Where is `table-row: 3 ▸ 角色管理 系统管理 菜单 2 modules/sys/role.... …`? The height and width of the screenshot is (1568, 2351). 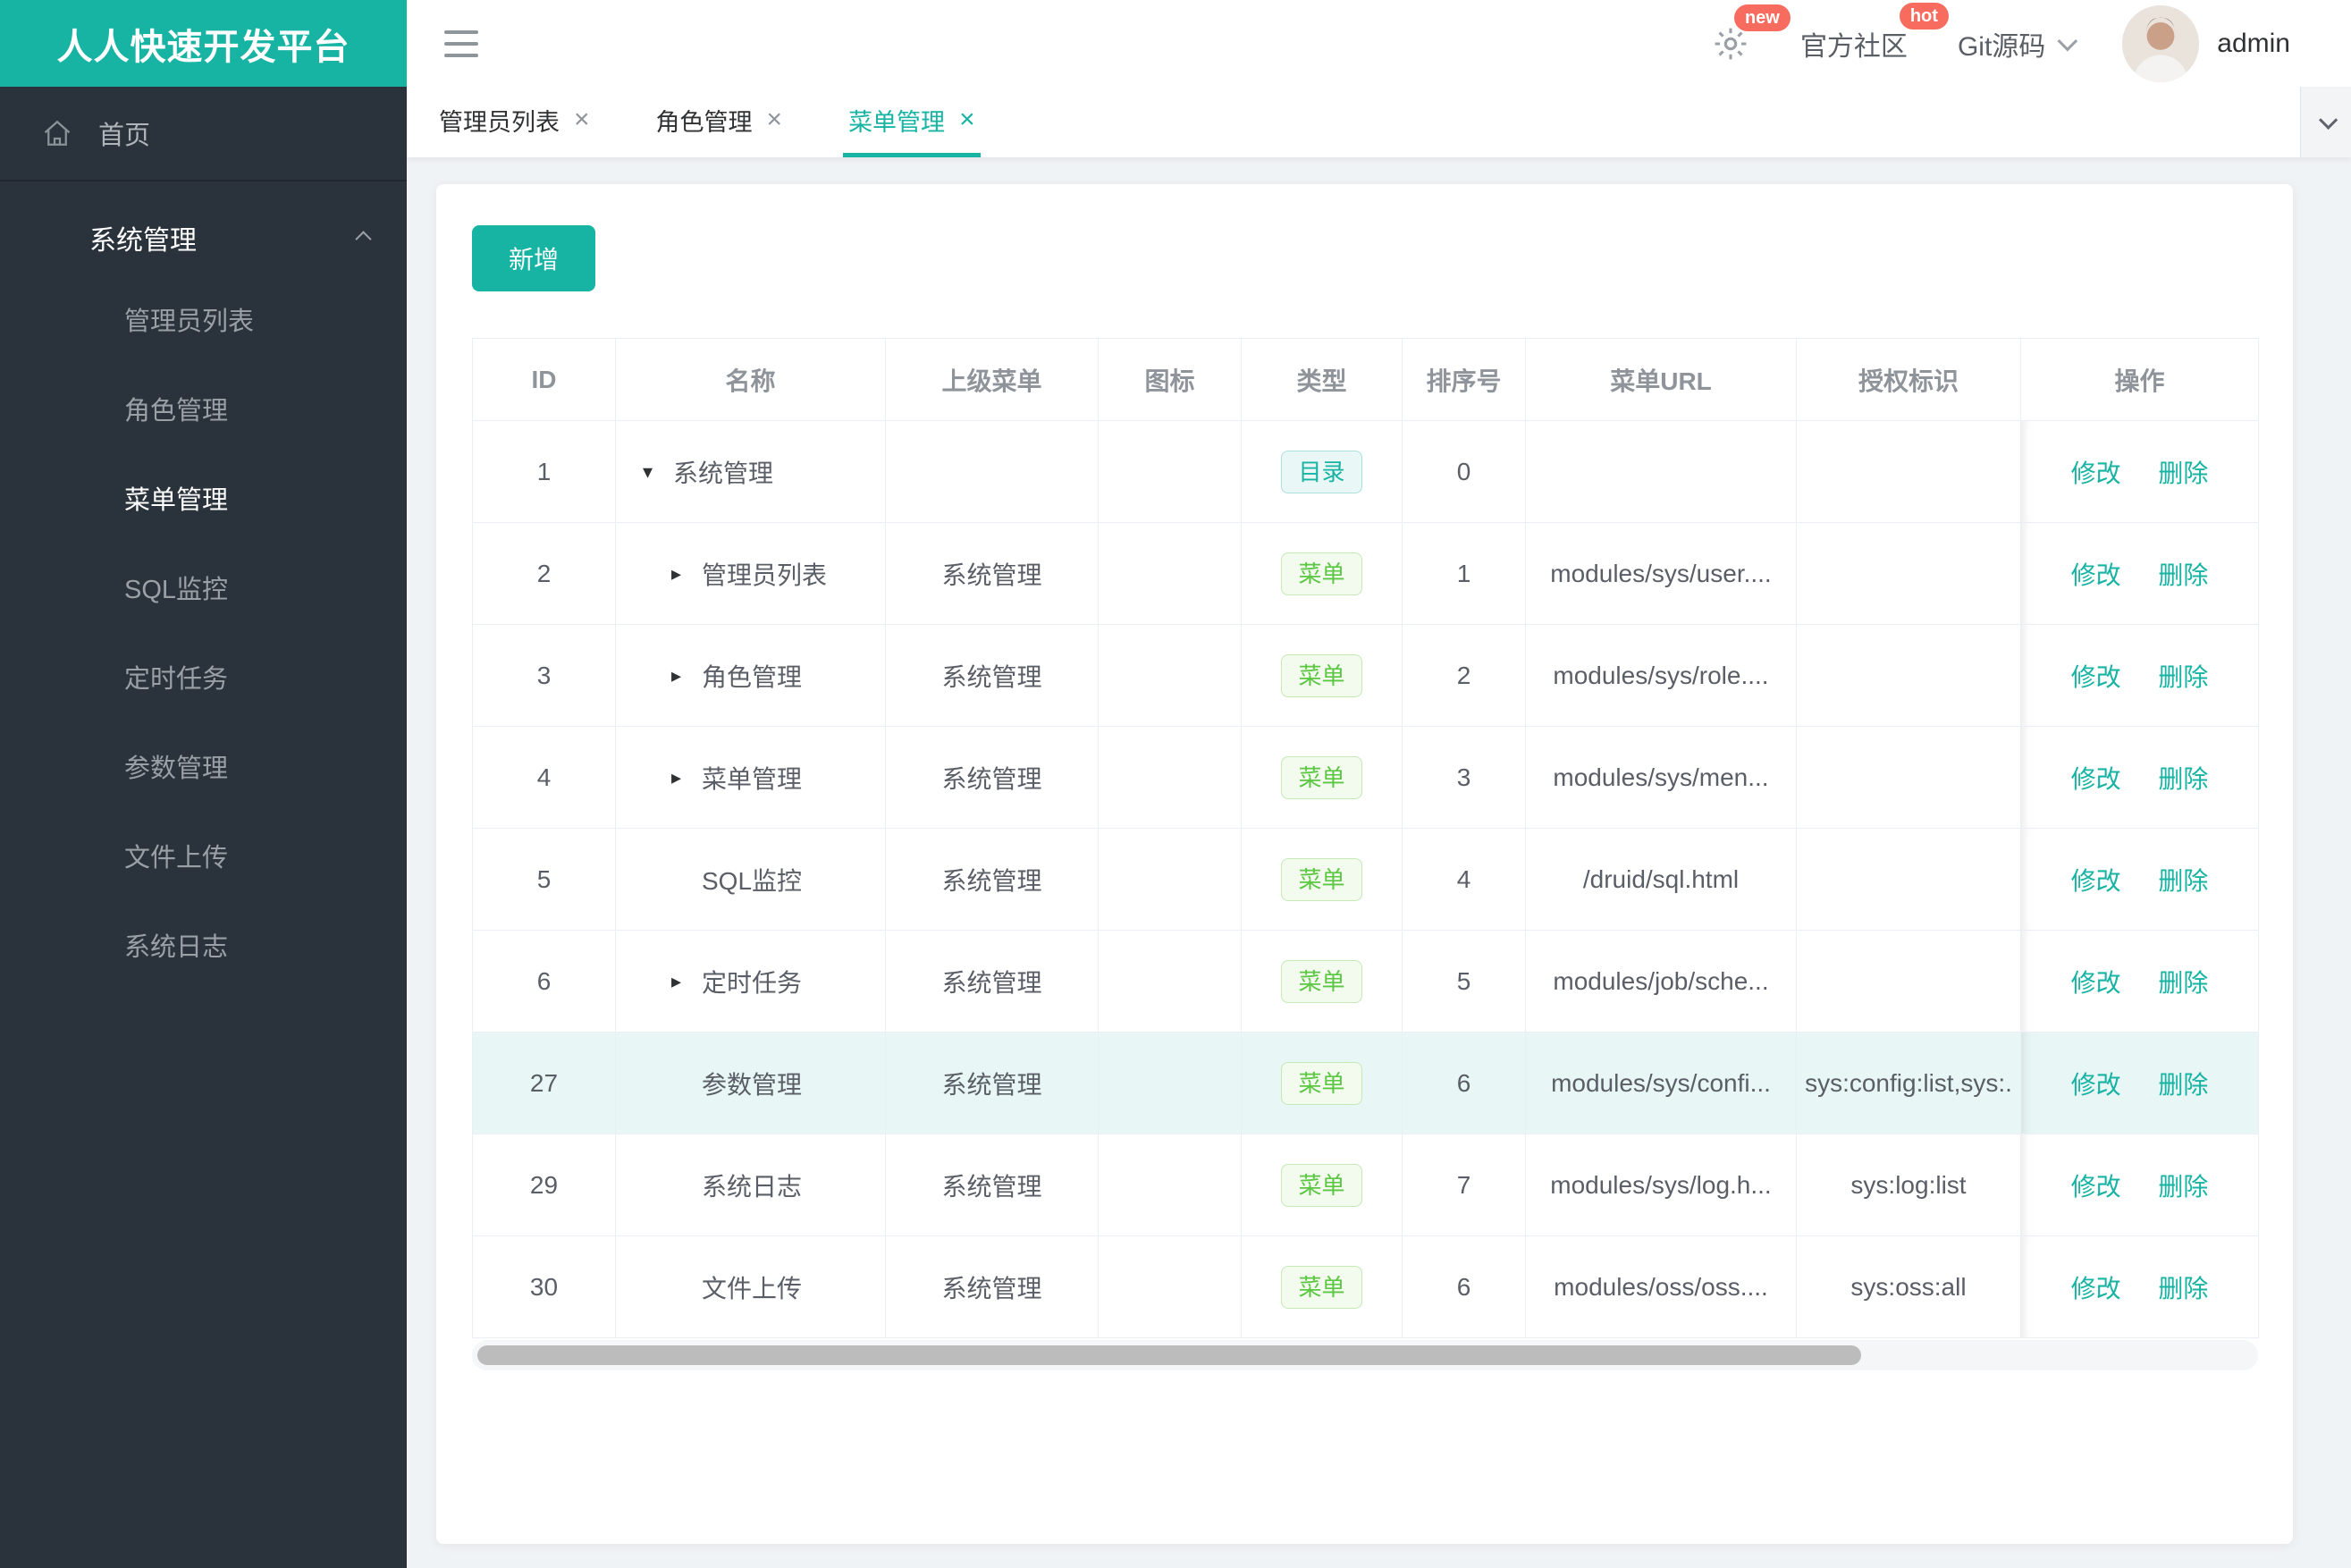 table-row: 3 ▸ 角色管理 系统管理 菜单 2 modules/sys/role.... … is located at coordinates (1365, 675).